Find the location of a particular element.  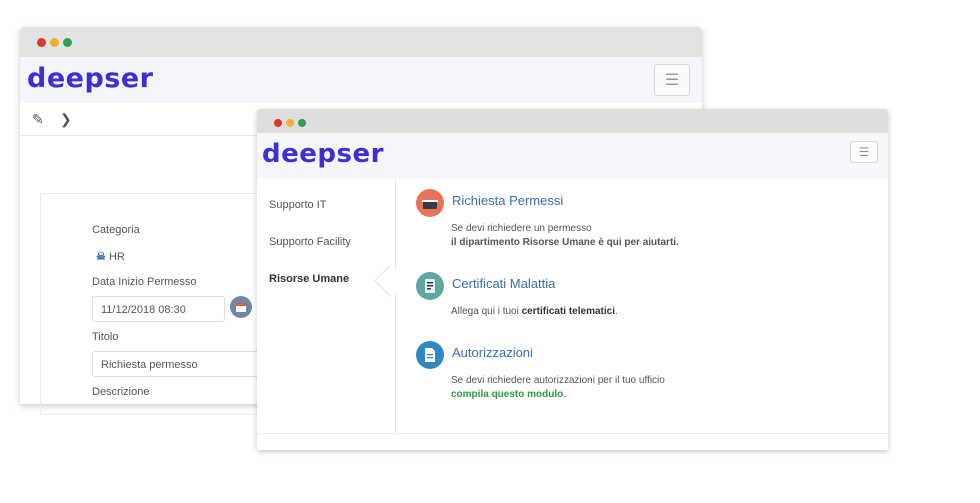

sidebar-item-supporto-it: Supporto IT is located at coordinates (297, 205).